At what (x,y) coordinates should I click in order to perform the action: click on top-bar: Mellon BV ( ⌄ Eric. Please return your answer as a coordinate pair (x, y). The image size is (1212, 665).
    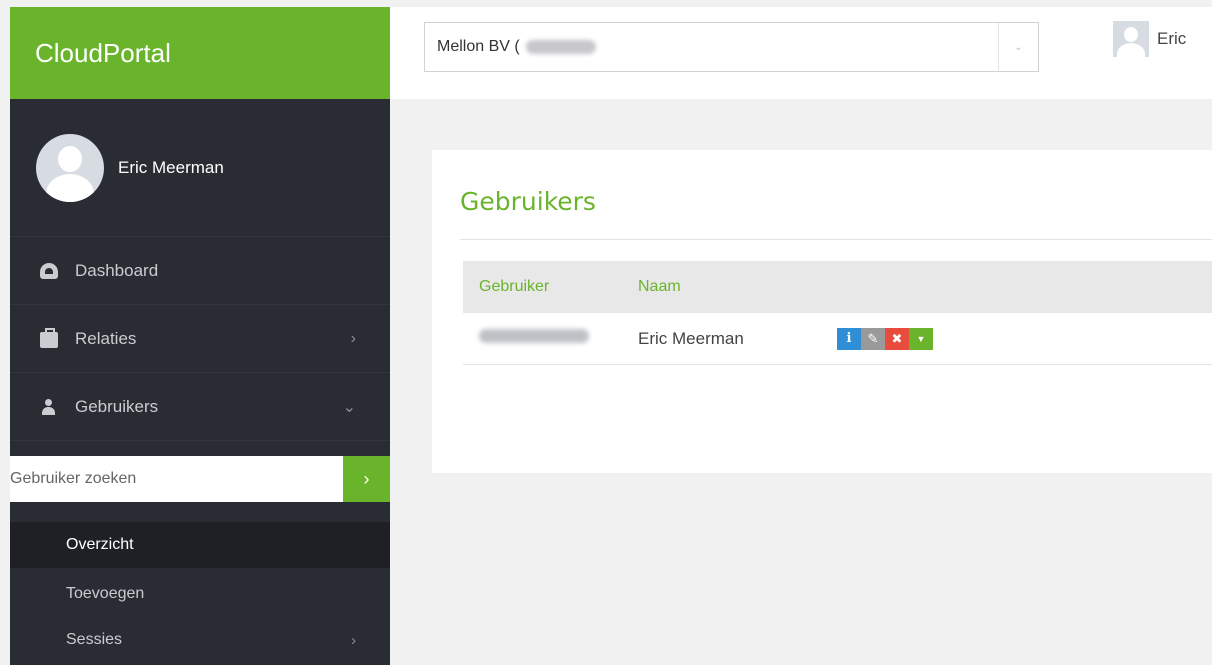
    Looking at the image, I should click on (801, 53).